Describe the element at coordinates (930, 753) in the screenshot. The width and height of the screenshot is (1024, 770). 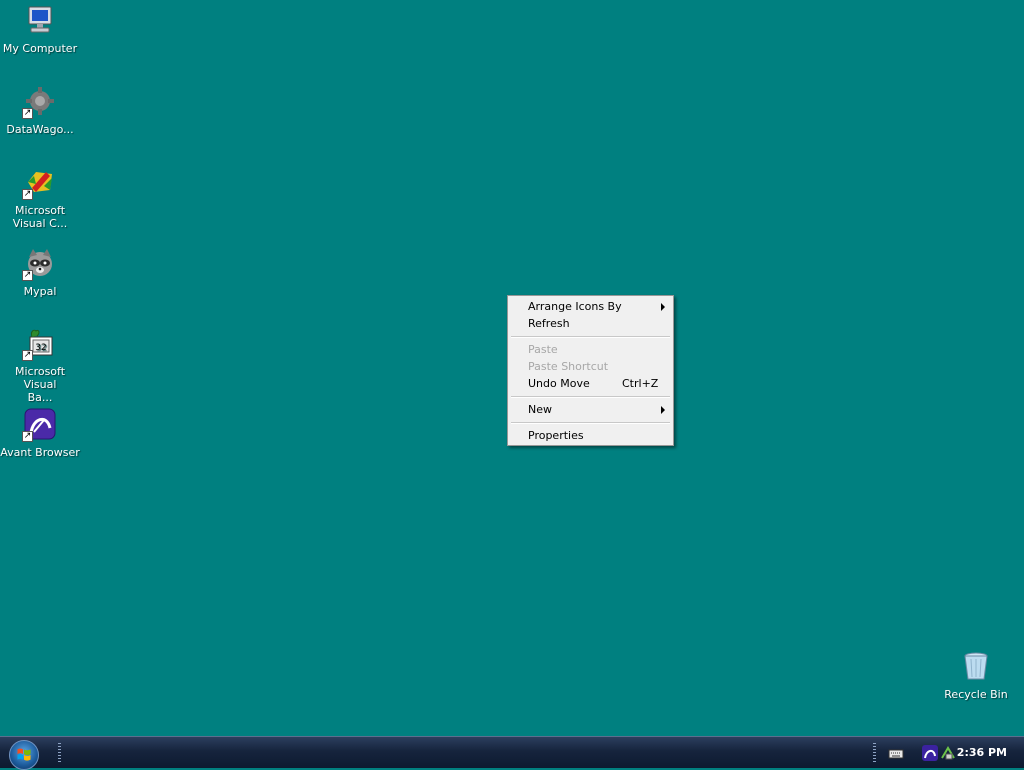
I see `avant-browser-icon` at that location.